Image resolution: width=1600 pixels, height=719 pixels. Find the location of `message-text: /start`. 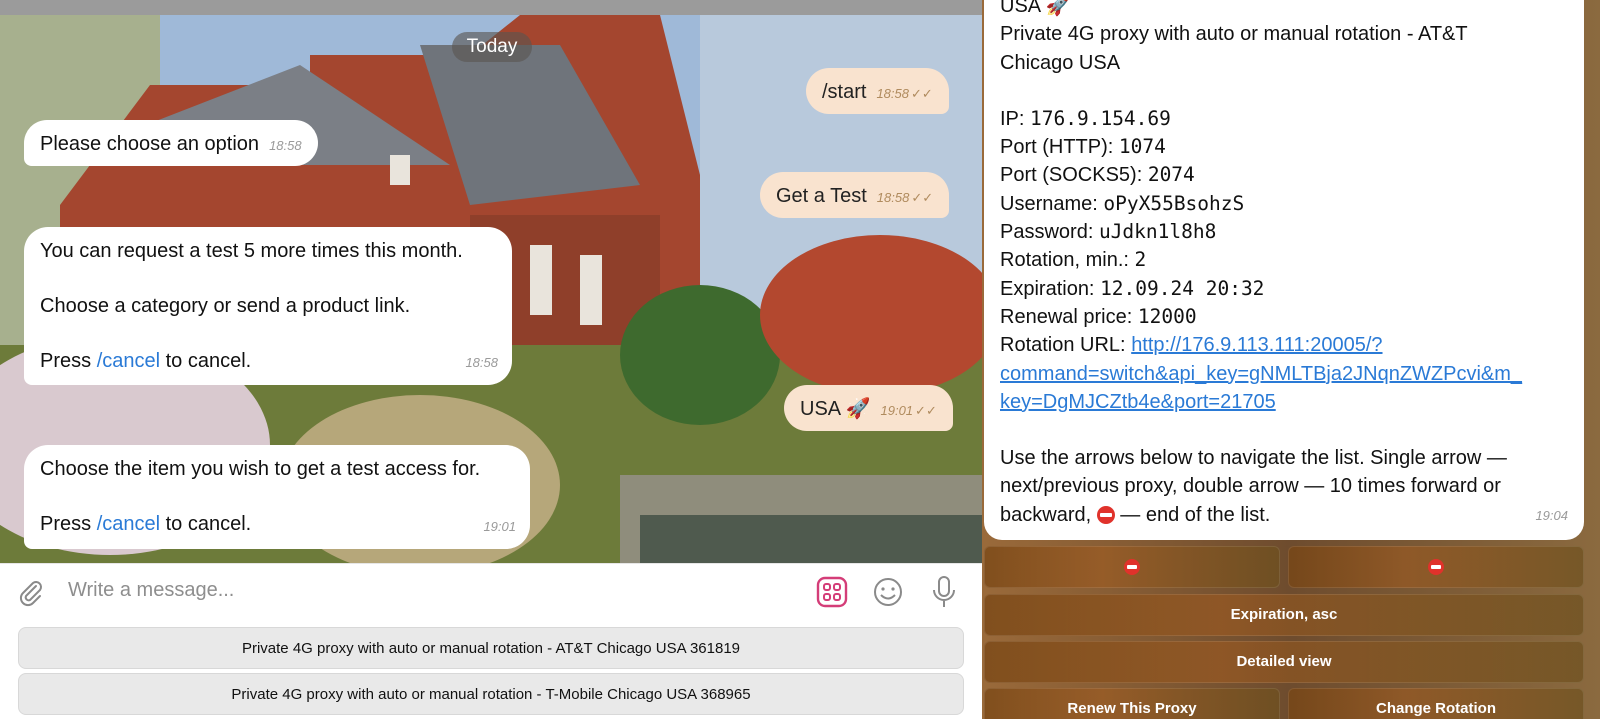

message-text: /start is located at coordinates (844, 92).